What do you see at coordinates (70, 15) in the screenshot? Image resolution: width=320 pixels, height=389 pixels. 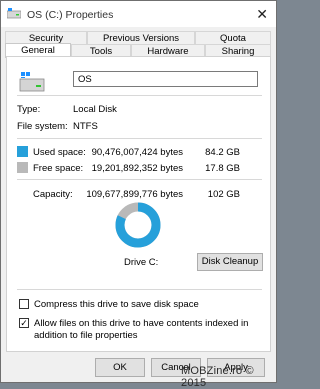 I see `window-title: OS (C:) Properties` at bounding box center [70, 15].